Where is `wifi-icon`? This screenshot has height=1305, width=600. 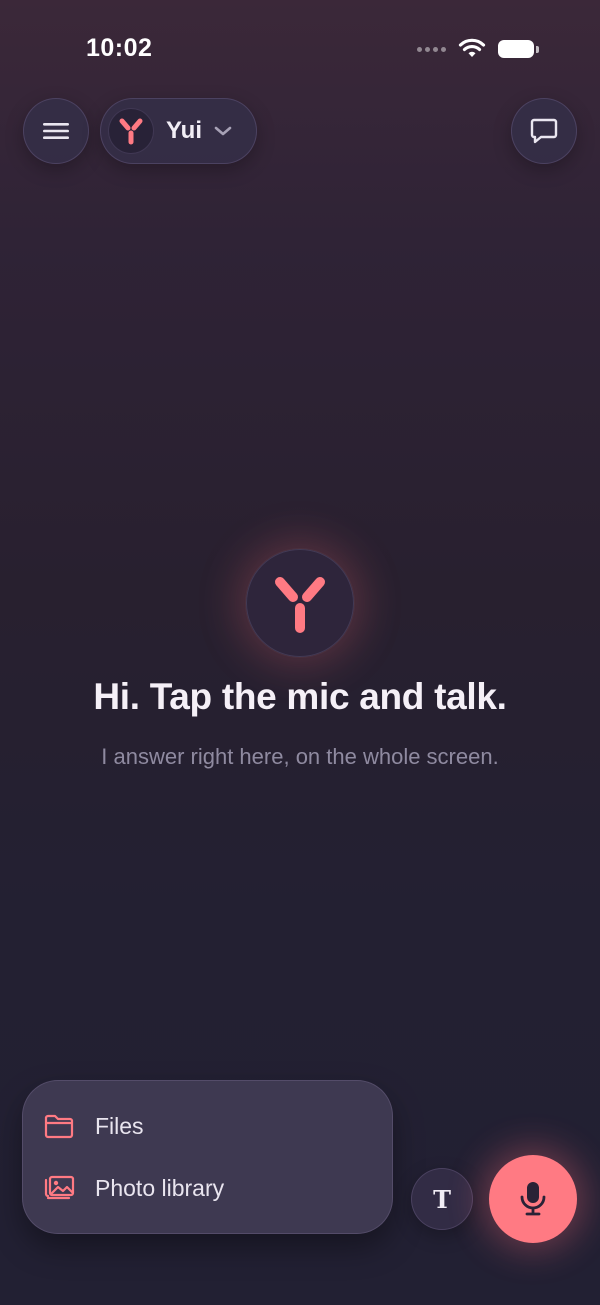 wifi-icon is located at coordinates (472, 47).